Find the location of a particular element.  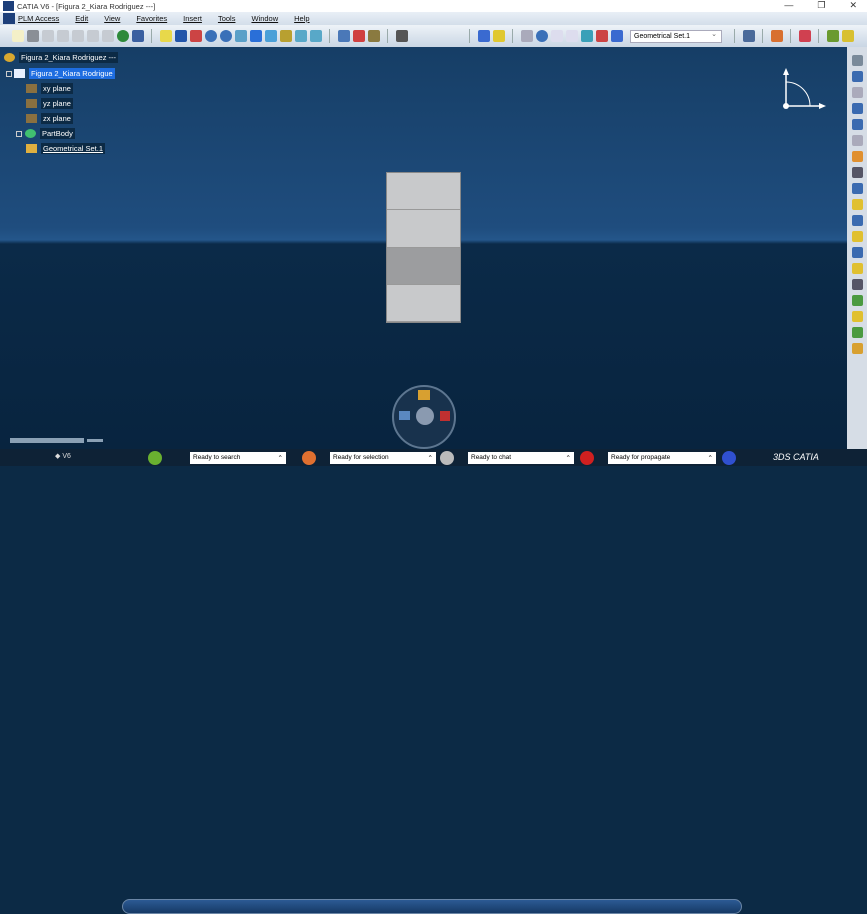

copy-icon is located at coordinates (62, 36).